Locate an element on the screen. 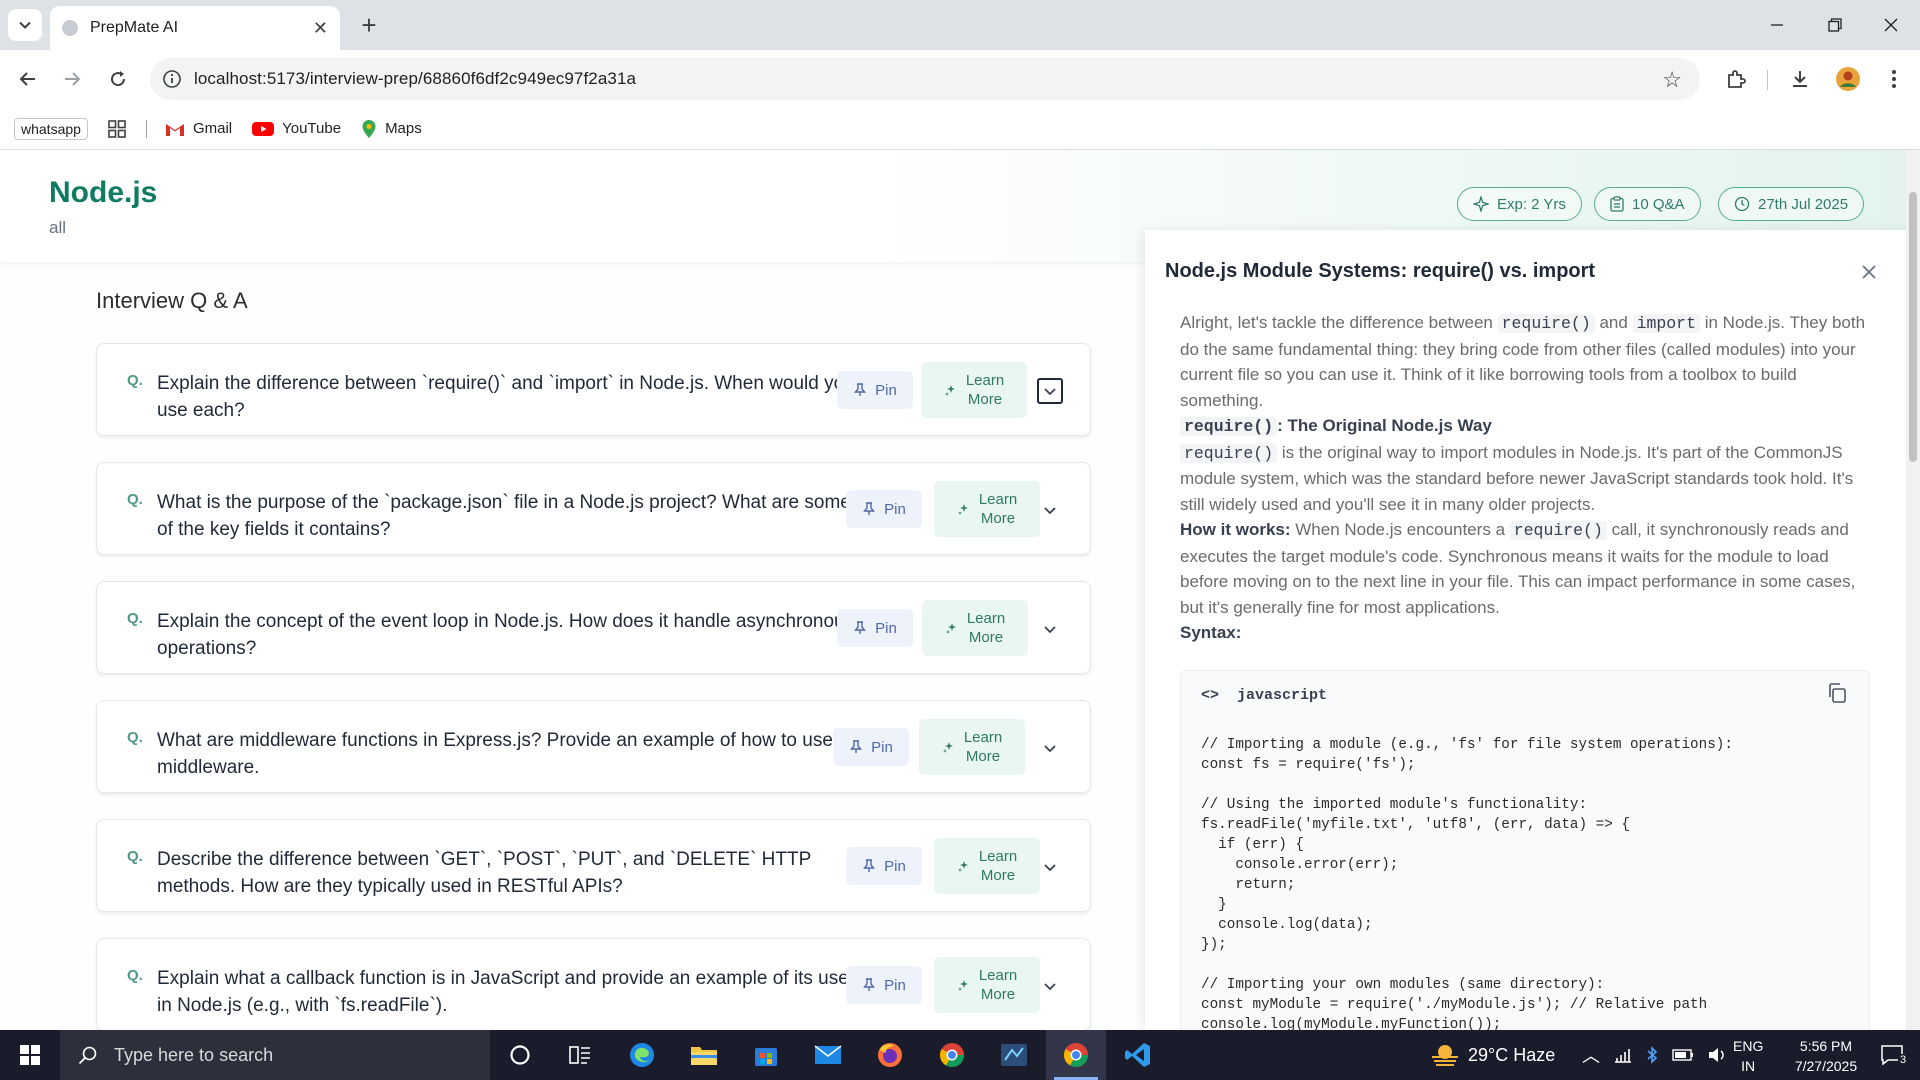 The height and width of the screenshot is (1080, 1920). taskbar-edge is located at coordinates (642, 1055).